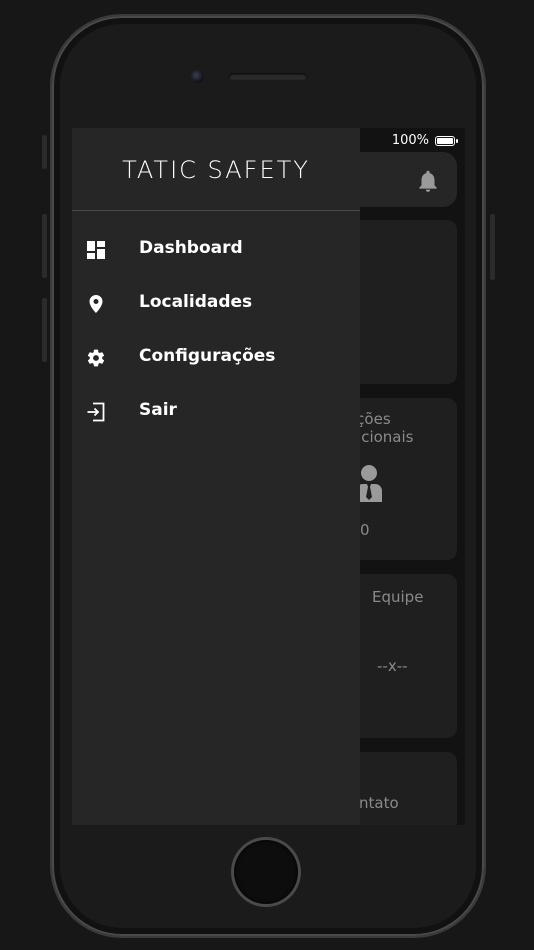 The height and width of the screenshot is (950, 534). I want to click on card-value: --x--, so click(392, 666).